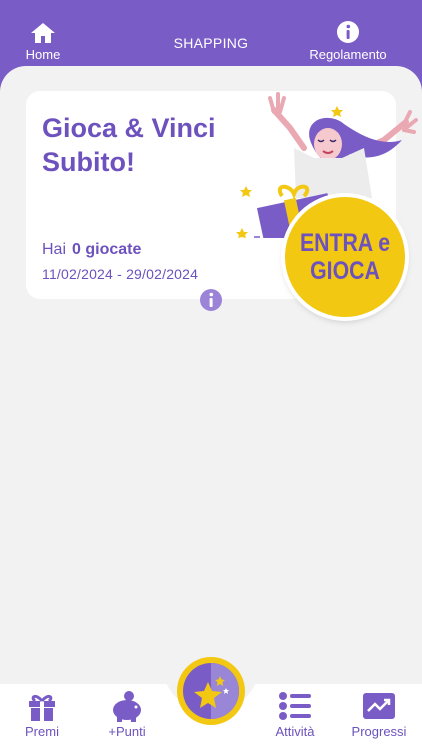 The image size is (422, 750). What do you see at coordinates (120, 274) in the screenshot?
I see `promo-dates: 11/02/2024 - 29/02/2024` at bounding box center [120, 274].